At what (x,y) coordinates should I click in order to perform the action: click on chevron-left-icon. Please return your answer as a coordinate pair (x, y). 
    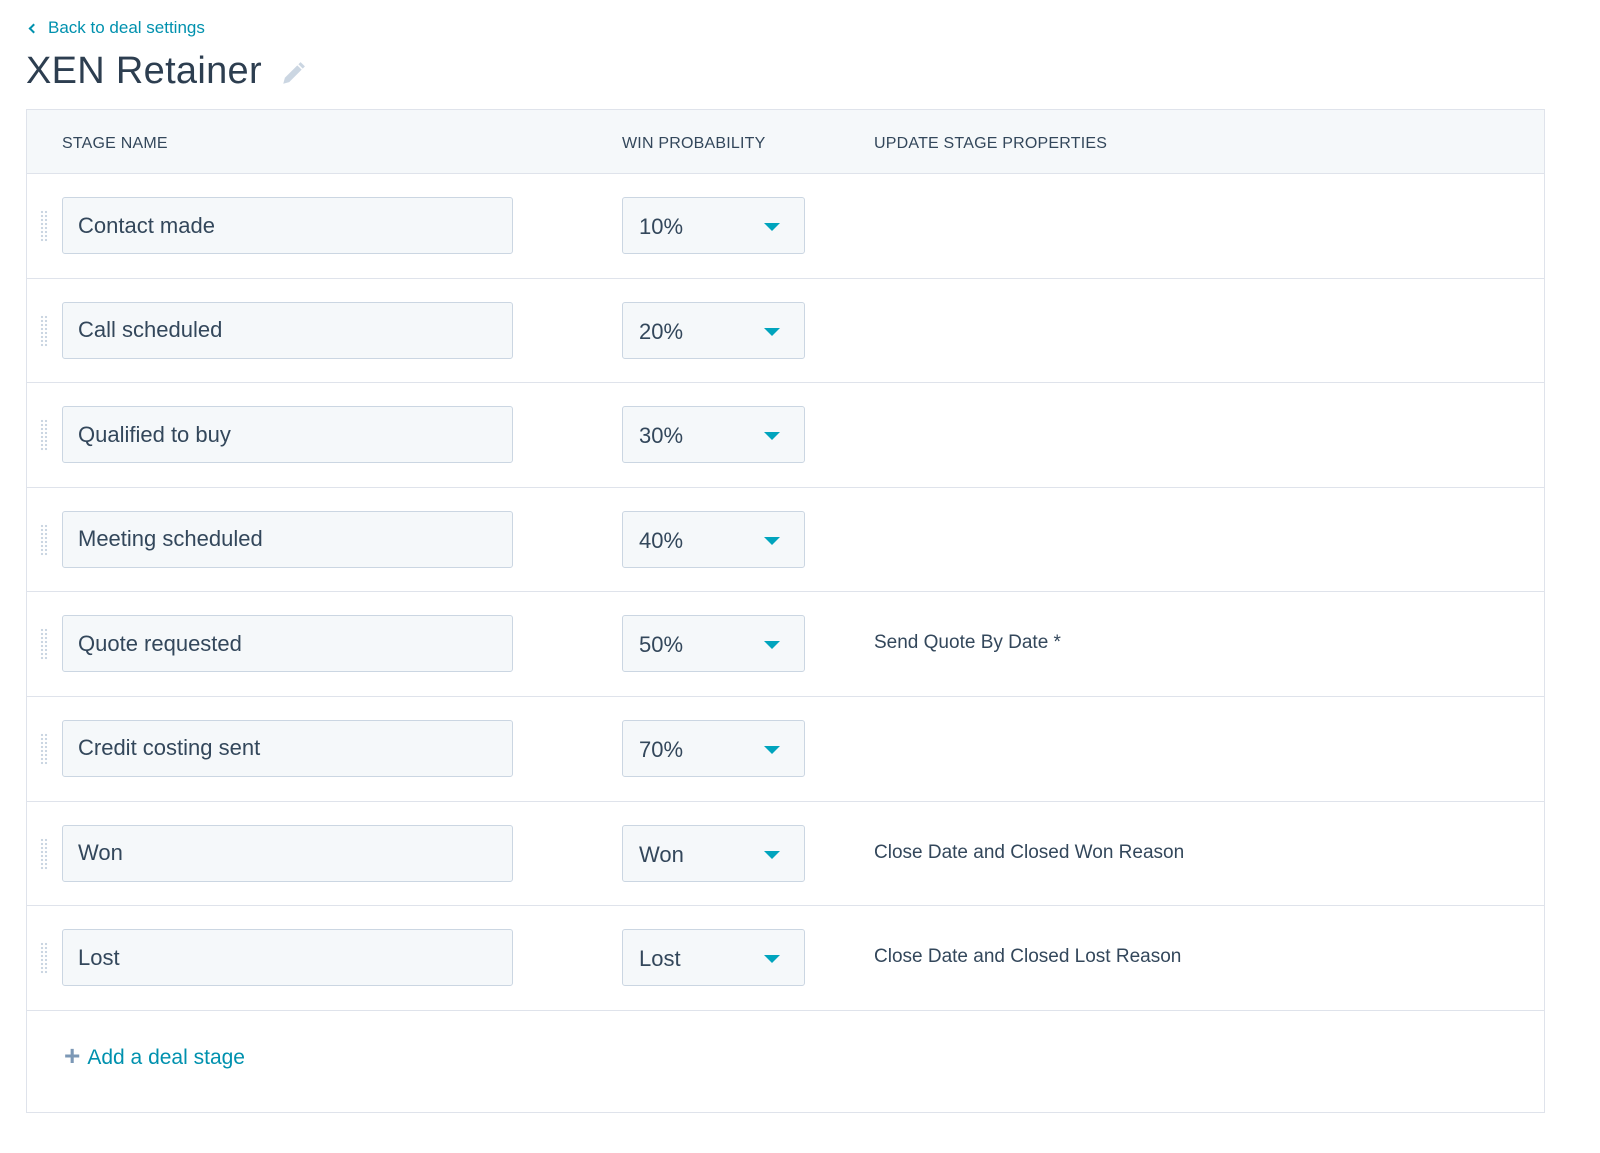
    Looking at the image, I should click on (33, 28).